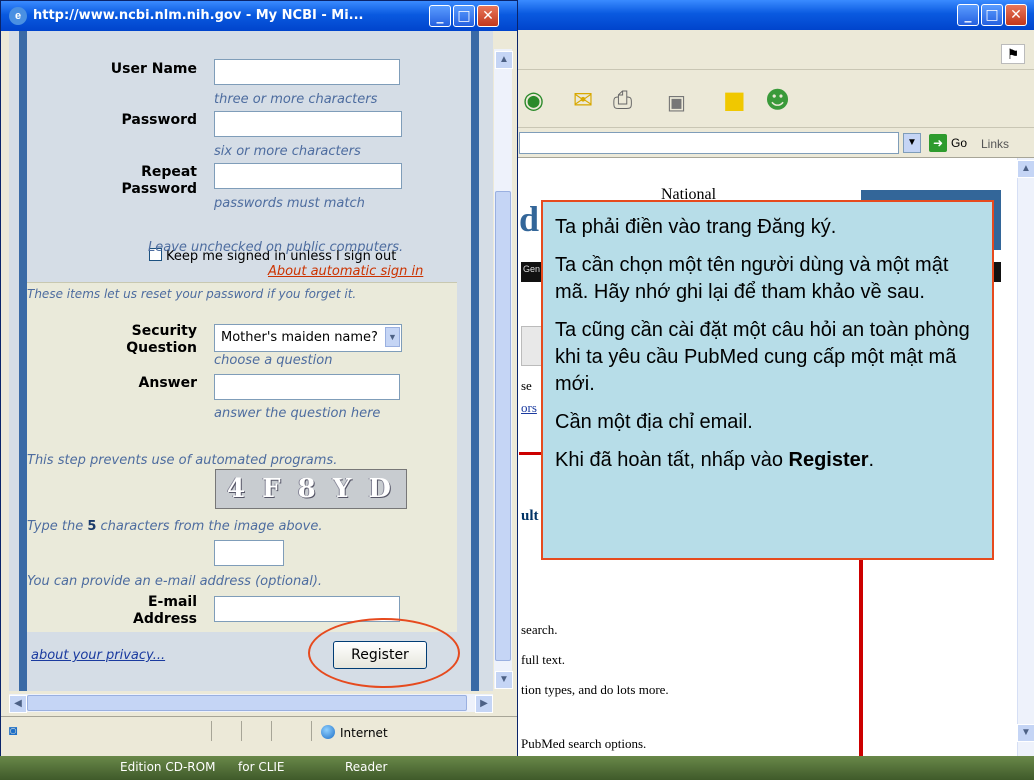 The image size is (1034, 780). What do you see at coordinates (533, 100) in the screenshot?
I see `history-icon: ◉` at bounding box center [533, 100].